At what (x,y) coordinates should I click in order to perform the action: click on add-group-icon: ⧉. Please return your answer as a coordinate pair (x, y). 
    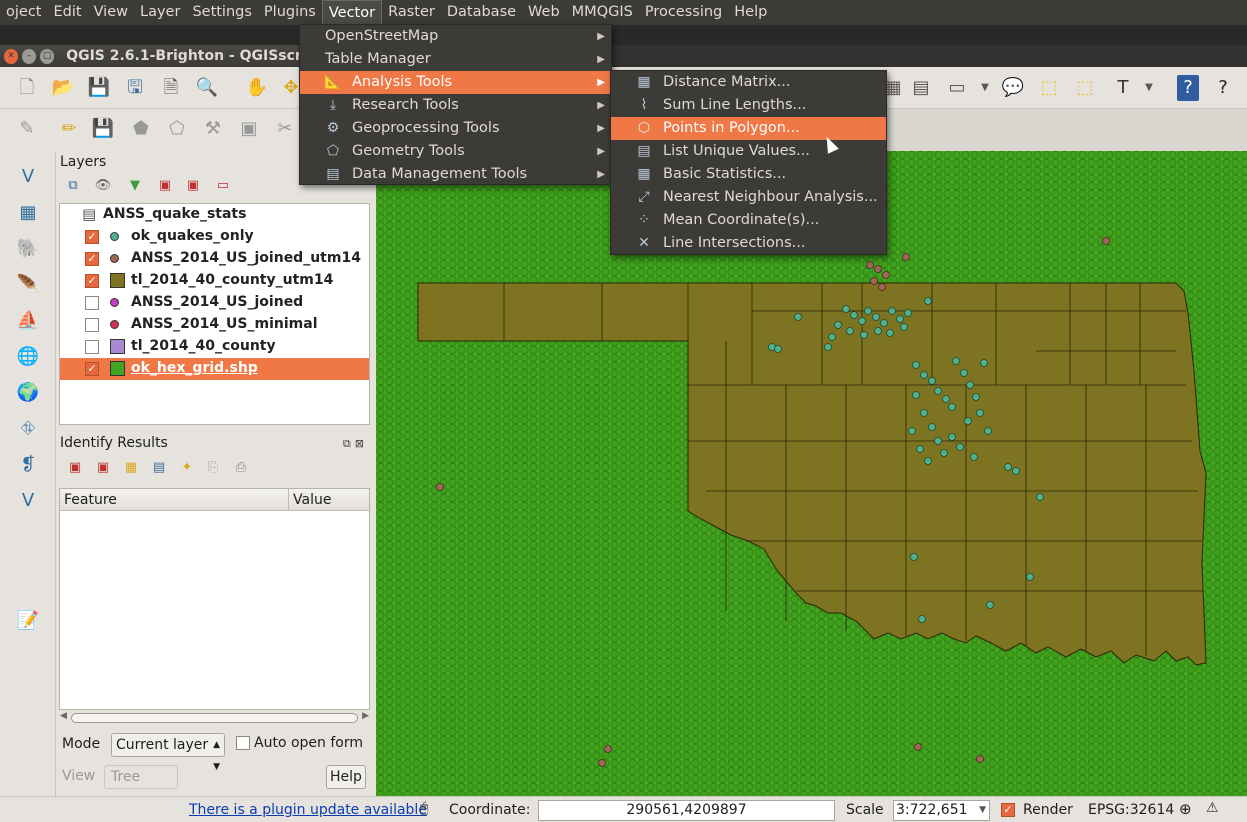
    Looking at the image, I should click on (73, 186).